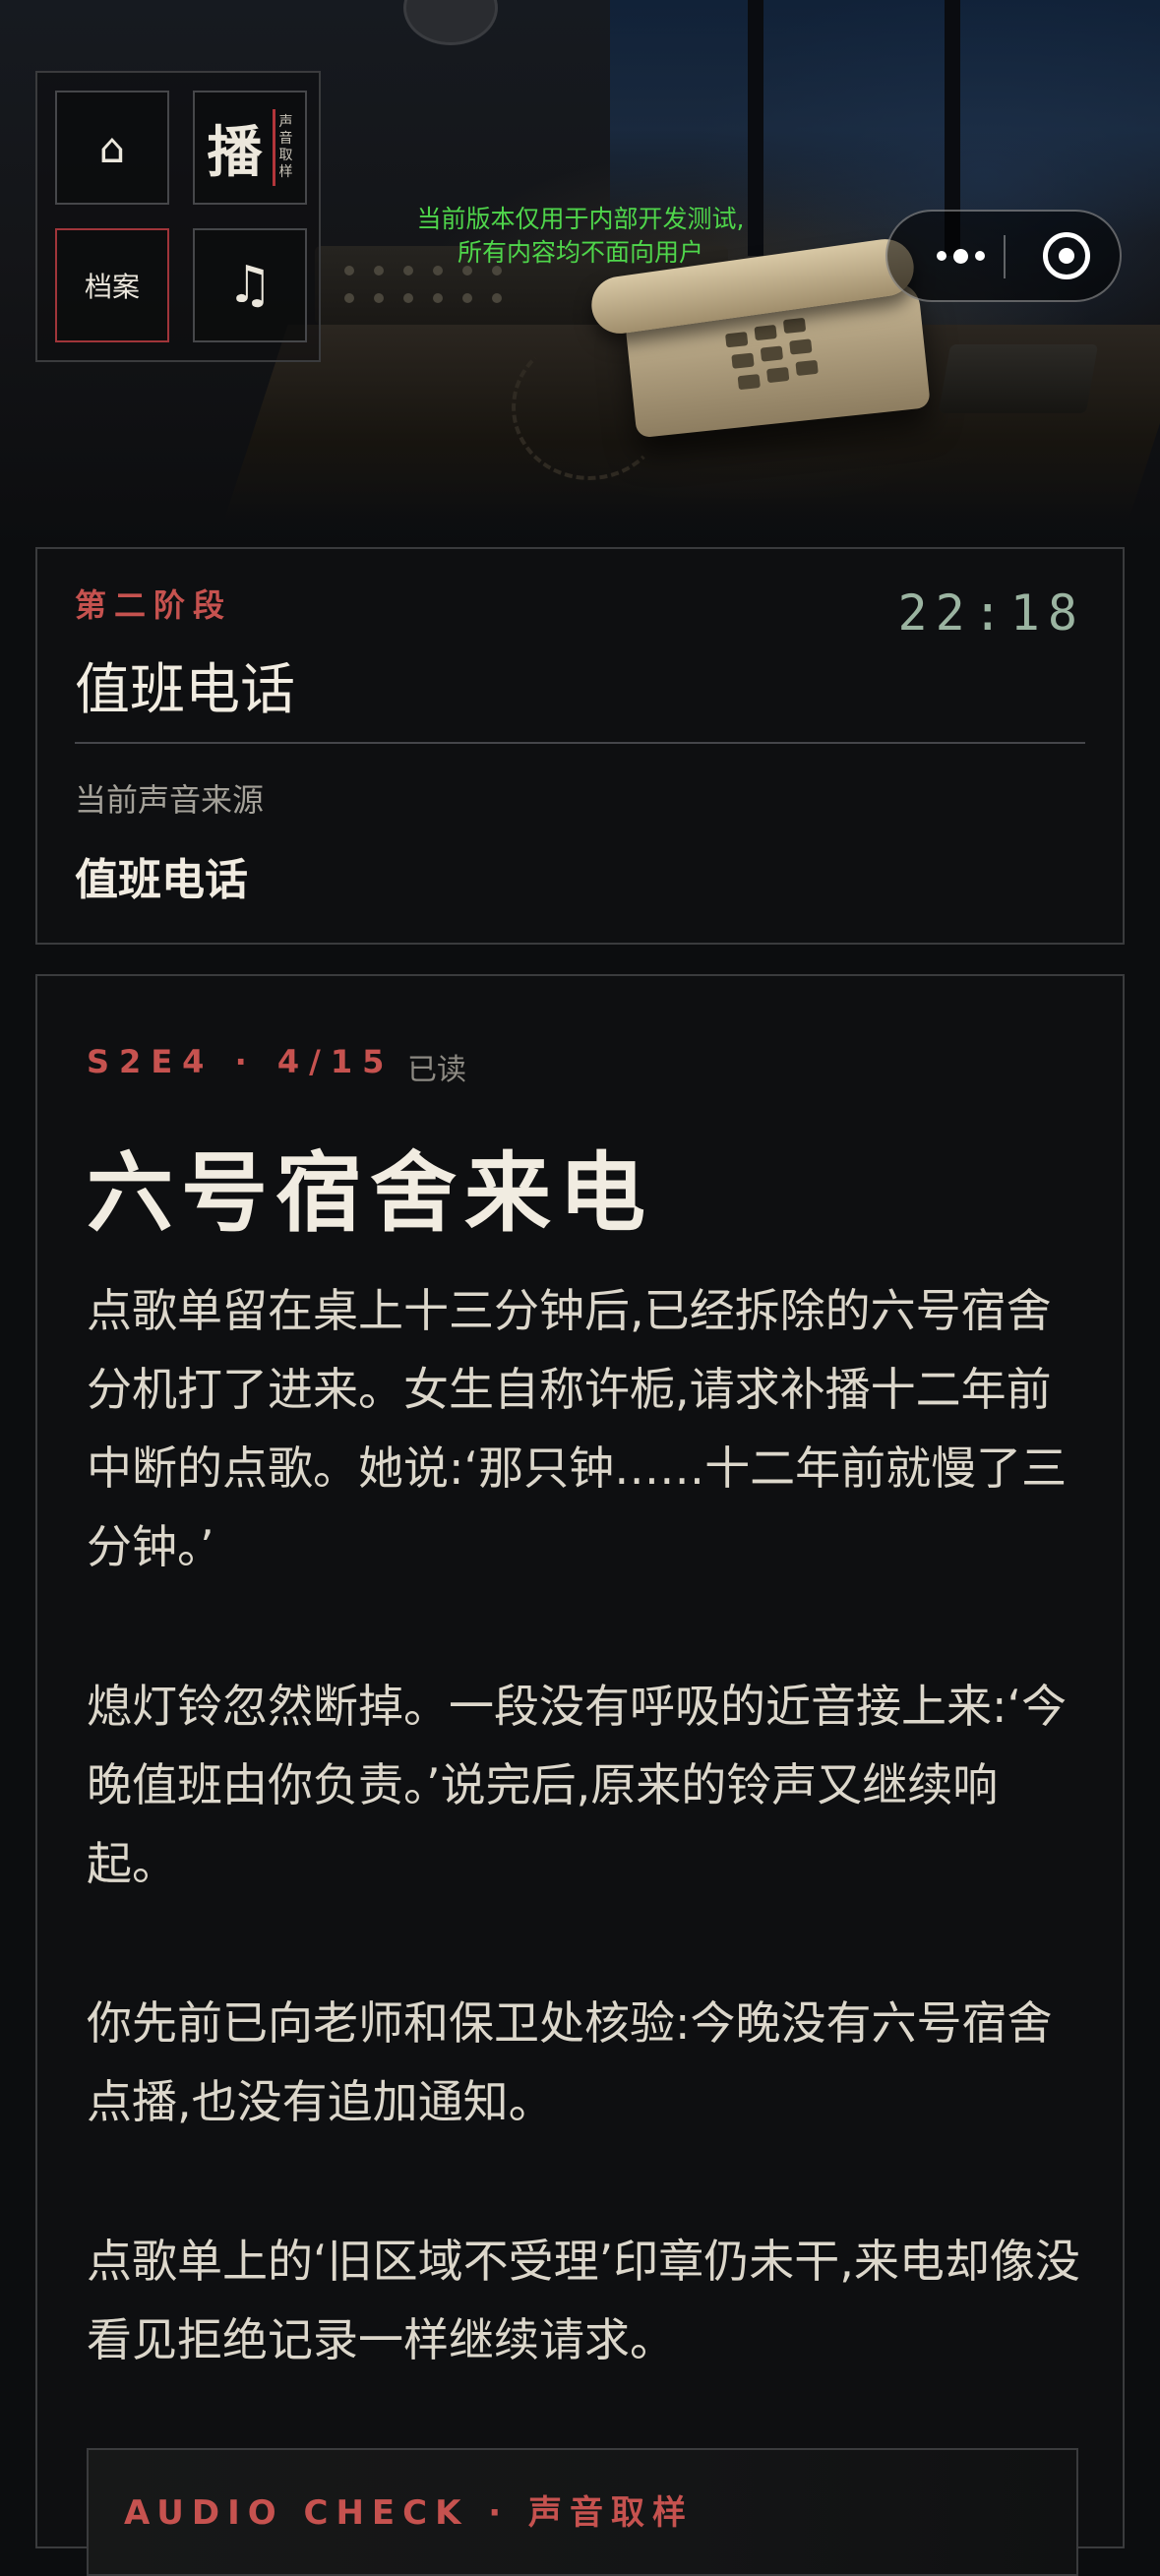 This screenshot has height=2576, width=1160. I want to click on night-window, so click(885, 118).